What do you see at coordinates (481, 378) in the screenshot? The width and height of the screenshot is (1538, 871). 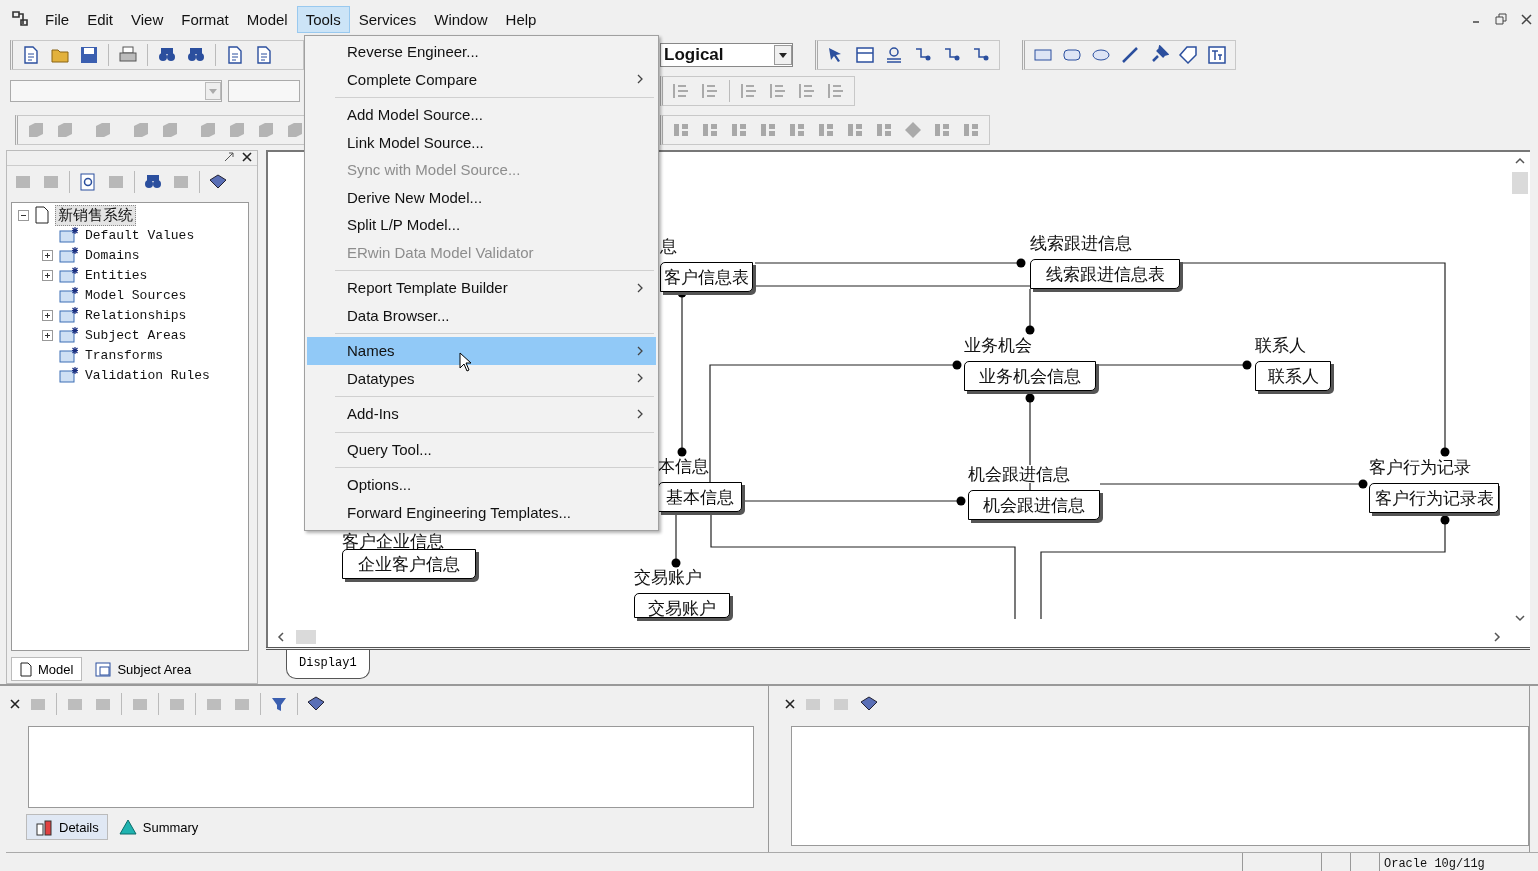 I see `menu-item: Datatypes` at bounding box center [481, 378].